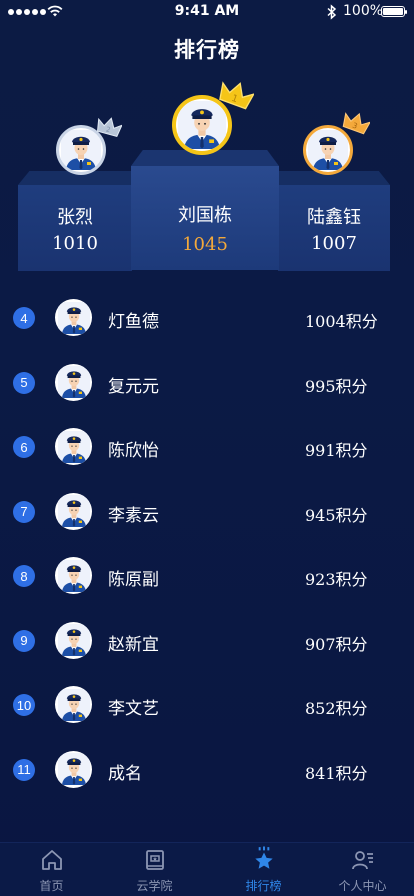 The width and height of the screenshot is (414, 896). What do you see at coordinates (24, 382) in the screenshot?
I see `rank-number-badge: 5` at bounding box center [24, 382].